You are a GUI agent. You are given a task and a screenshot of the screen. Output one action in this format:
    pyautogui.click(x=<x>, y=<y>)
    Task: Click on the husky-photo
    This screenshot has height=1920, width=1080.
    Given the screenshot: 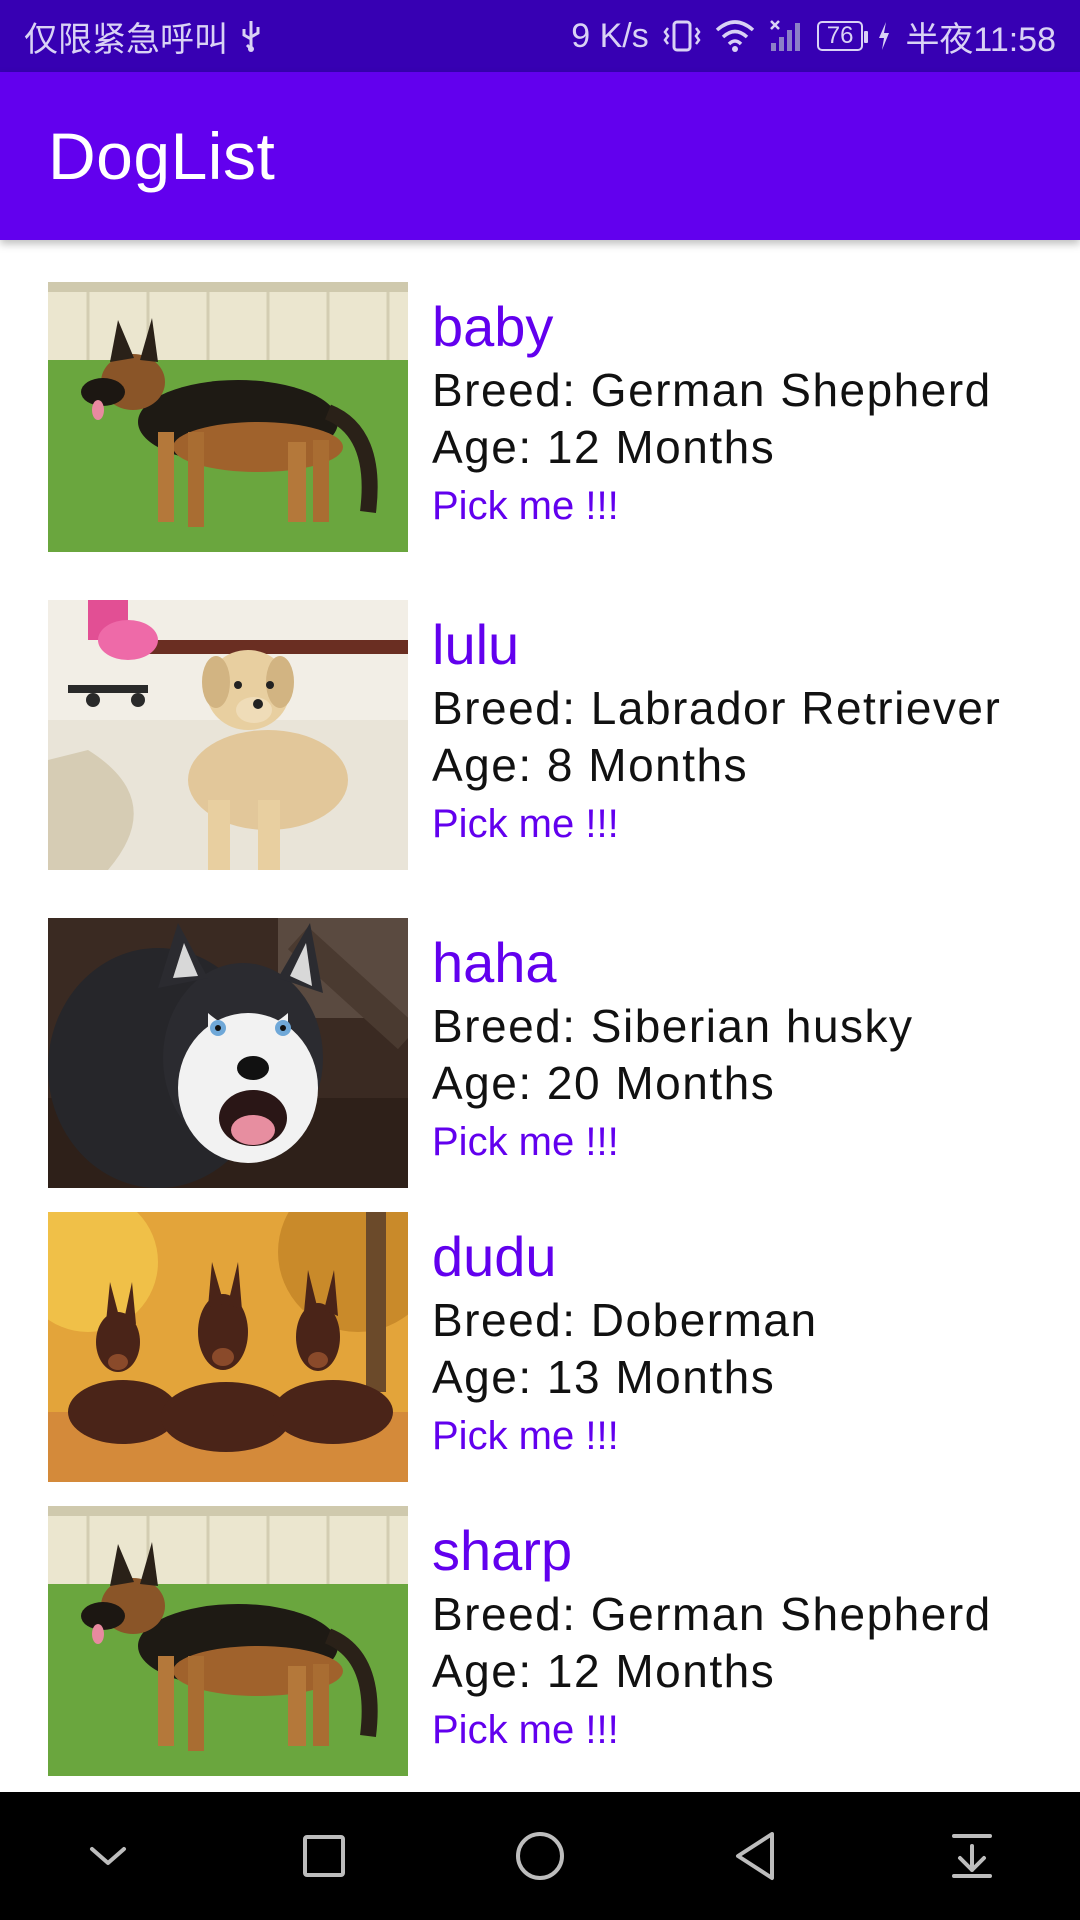 What is the action you would take?
    pyautogui.click(x=228, y=1053)
    